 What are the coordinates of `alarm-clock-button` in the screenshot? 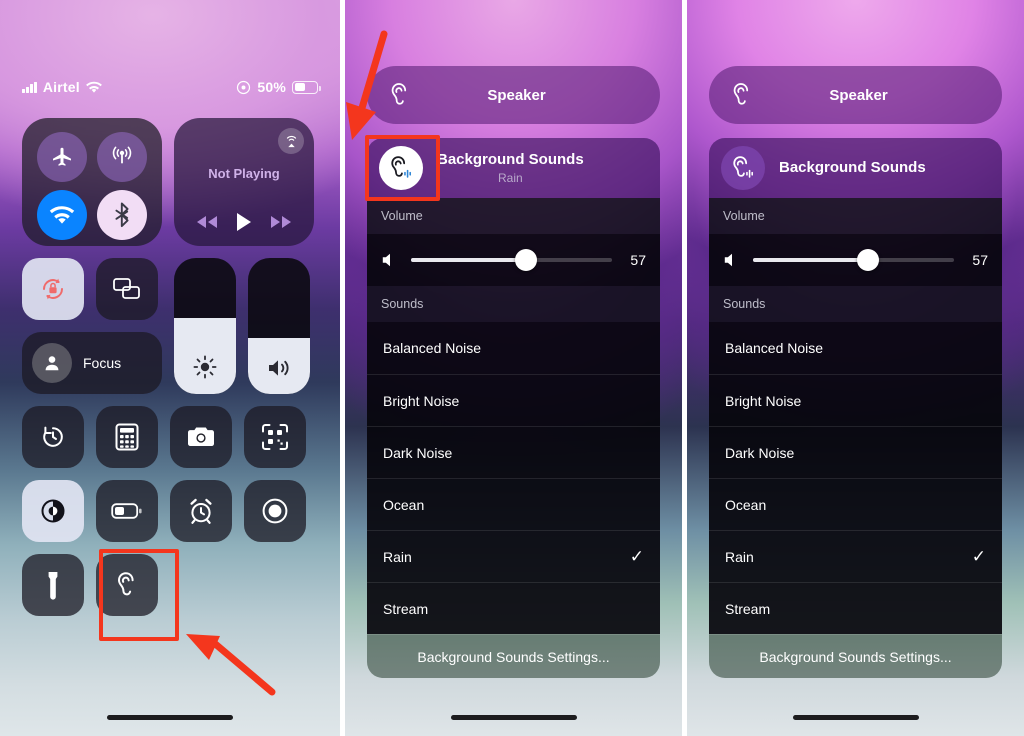 It's located at (201, 511).